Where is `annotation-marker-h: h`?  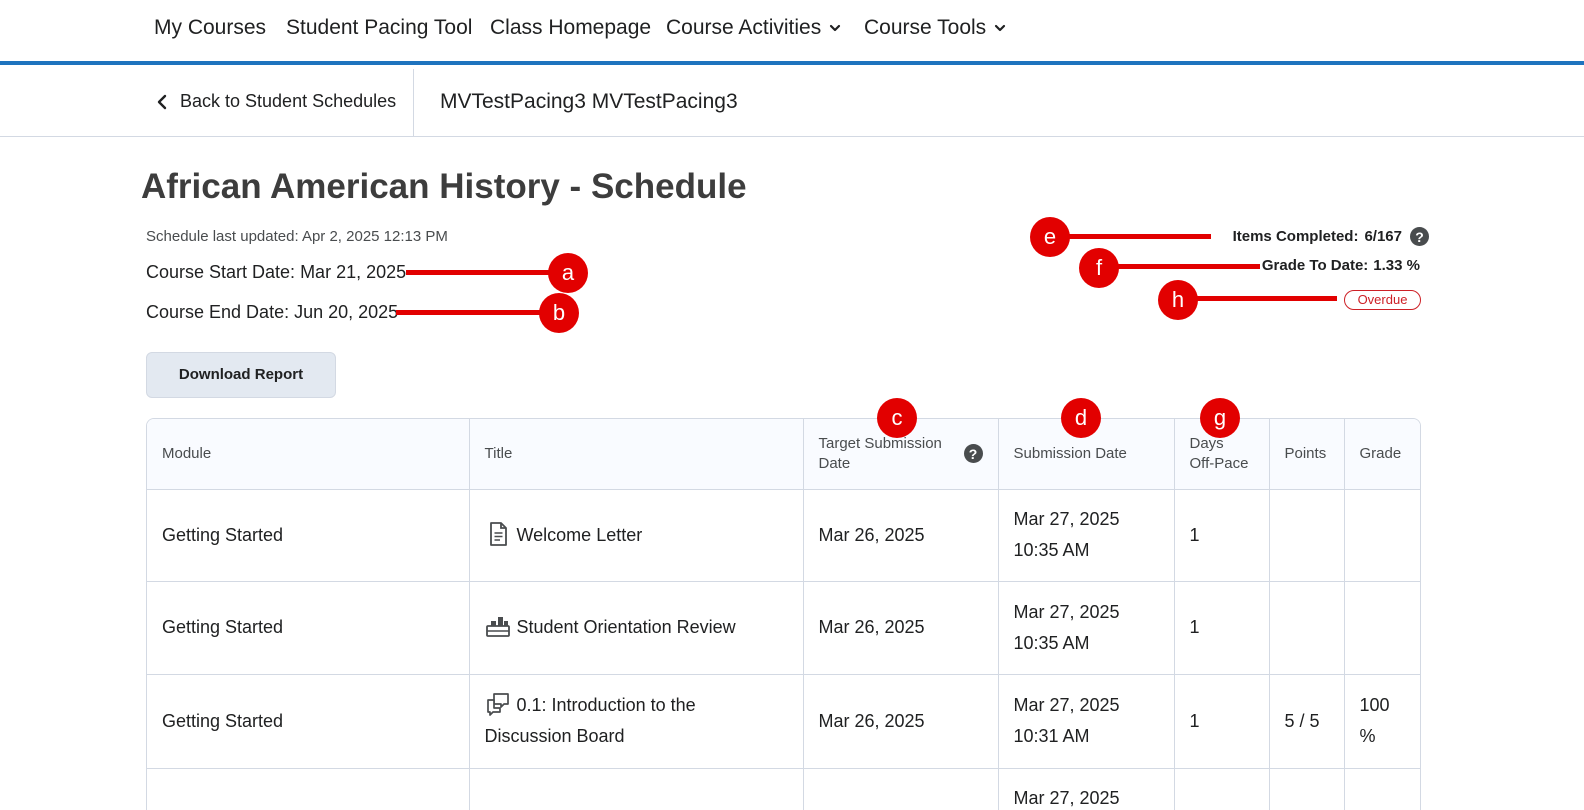 annotation-marker-h: h is located at coordinates (1178, 300).